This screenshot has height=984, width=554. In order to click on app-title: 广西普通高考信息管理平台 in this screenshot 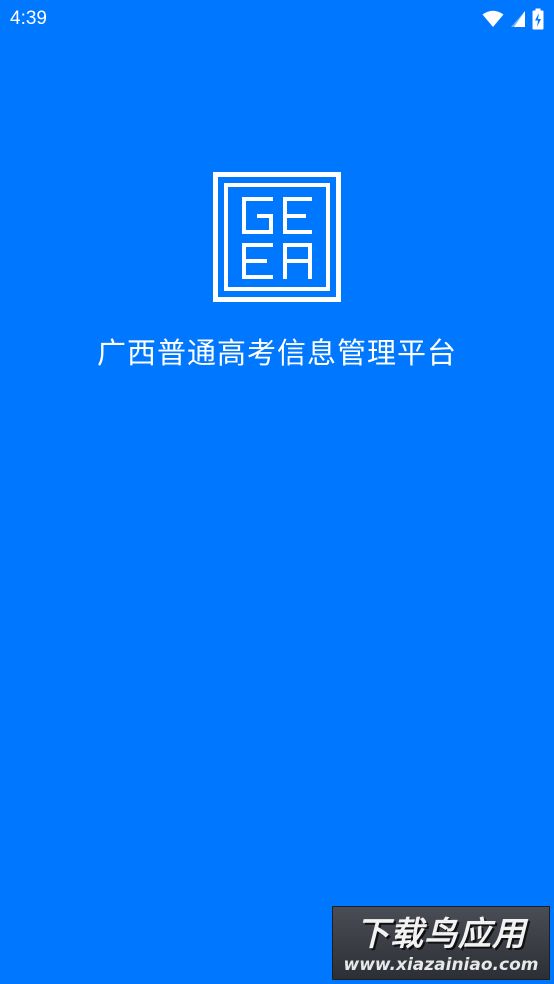, I will do `click(276, 353)`.